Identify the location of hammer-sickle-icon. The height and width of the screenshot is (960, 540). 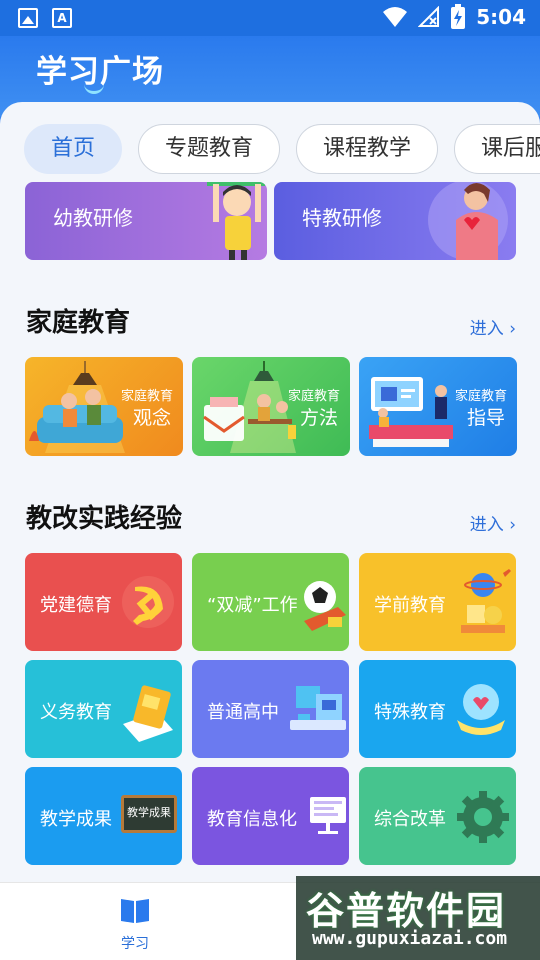
(148, 602).